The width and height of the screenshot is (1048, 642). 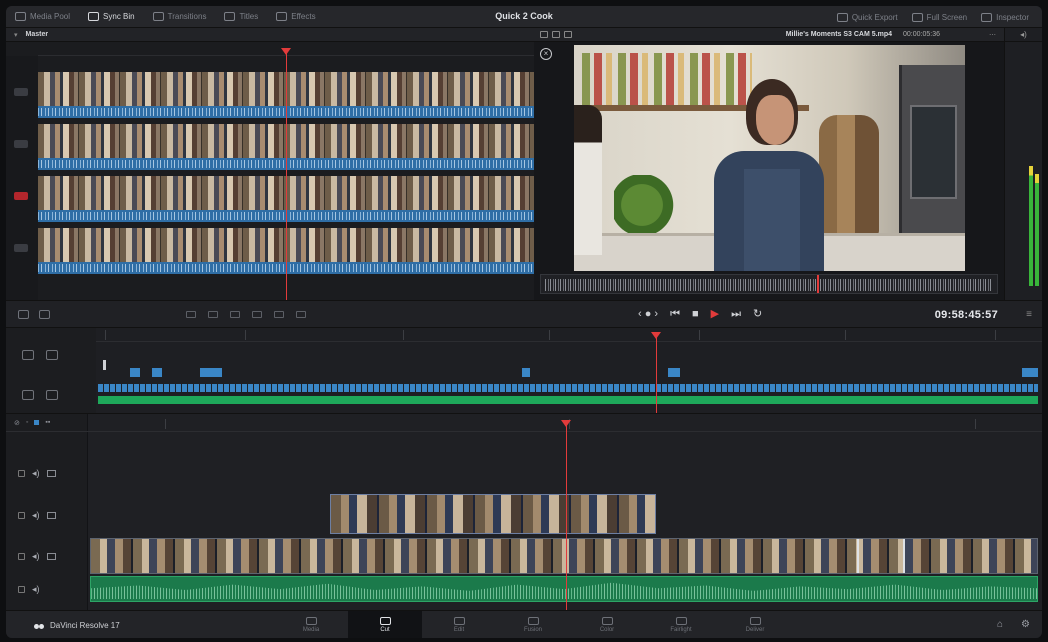 What do you see at coordinates (51, 370) in the screenshot?
I see `upper-timeline-side` at bounding box center [51, 370].